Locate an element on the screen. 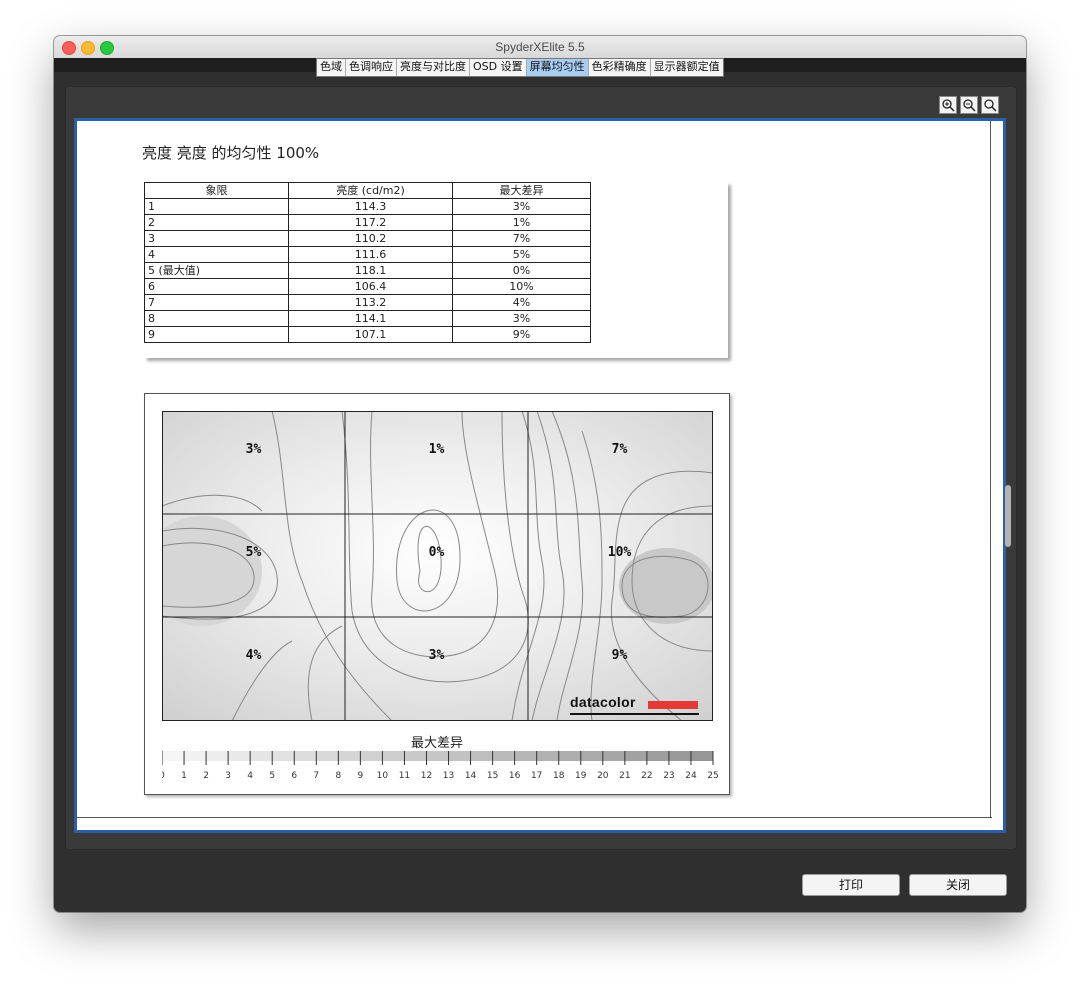  legend-tick-label: 22 is located at coordinates (646, 776).